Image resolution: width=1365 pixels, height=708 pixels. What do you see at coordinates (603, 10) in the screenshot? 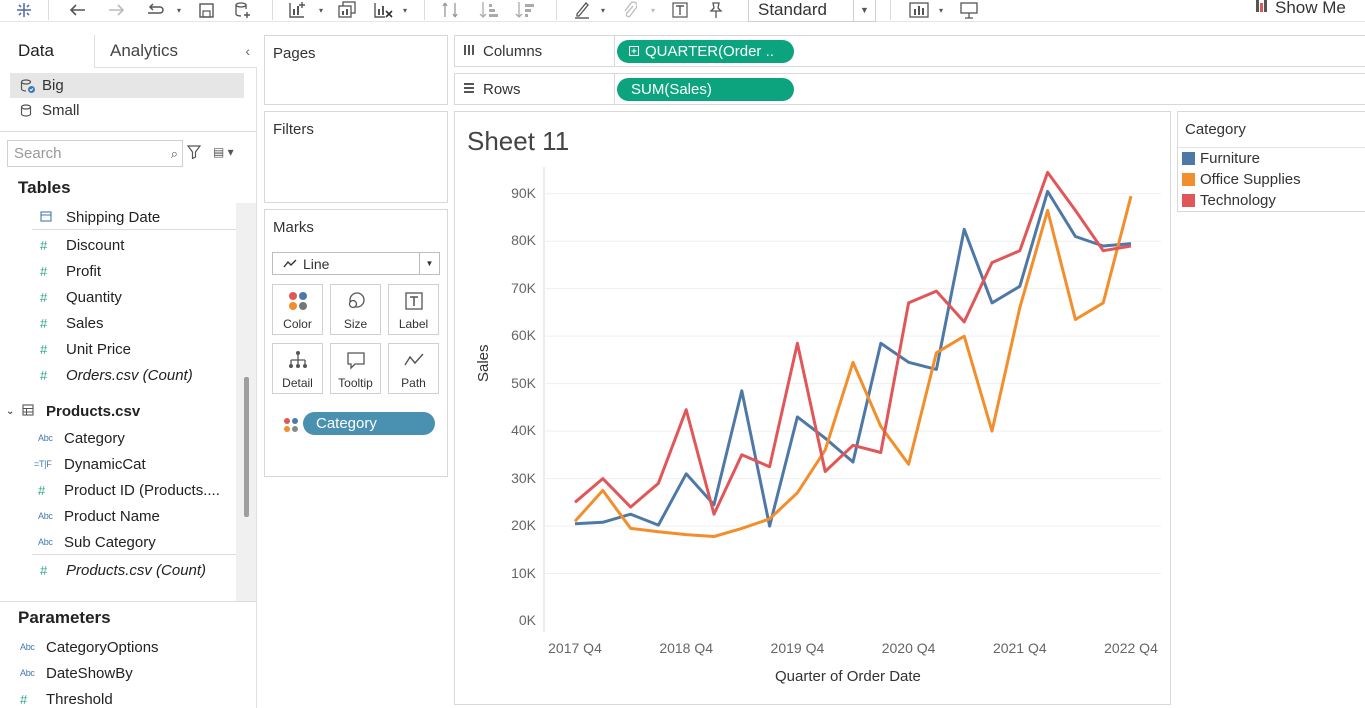
I see `highlight-dropdown-icon: ▾` at bounding box center [603, 10].